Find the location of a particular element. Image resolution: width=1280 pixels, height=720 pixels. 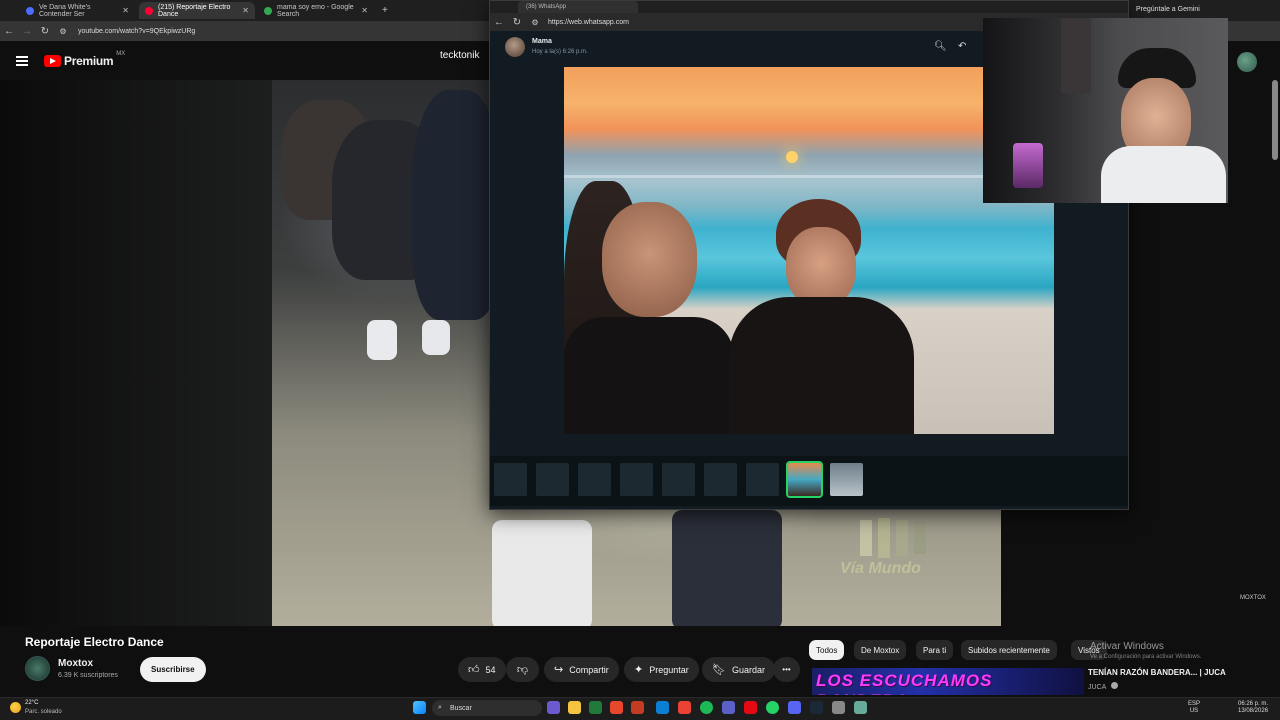

file-explorer-icon is located at coordinates (574, 707).